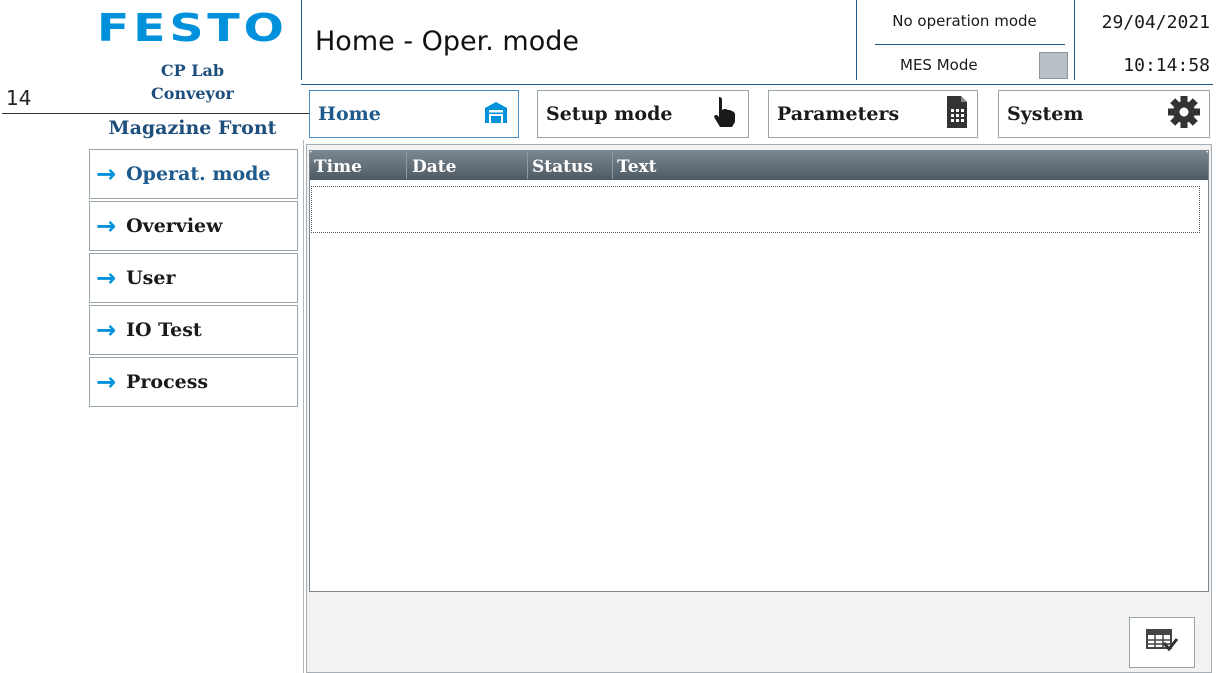  I want to click on nav-home-label: Home, so click(349, 114).